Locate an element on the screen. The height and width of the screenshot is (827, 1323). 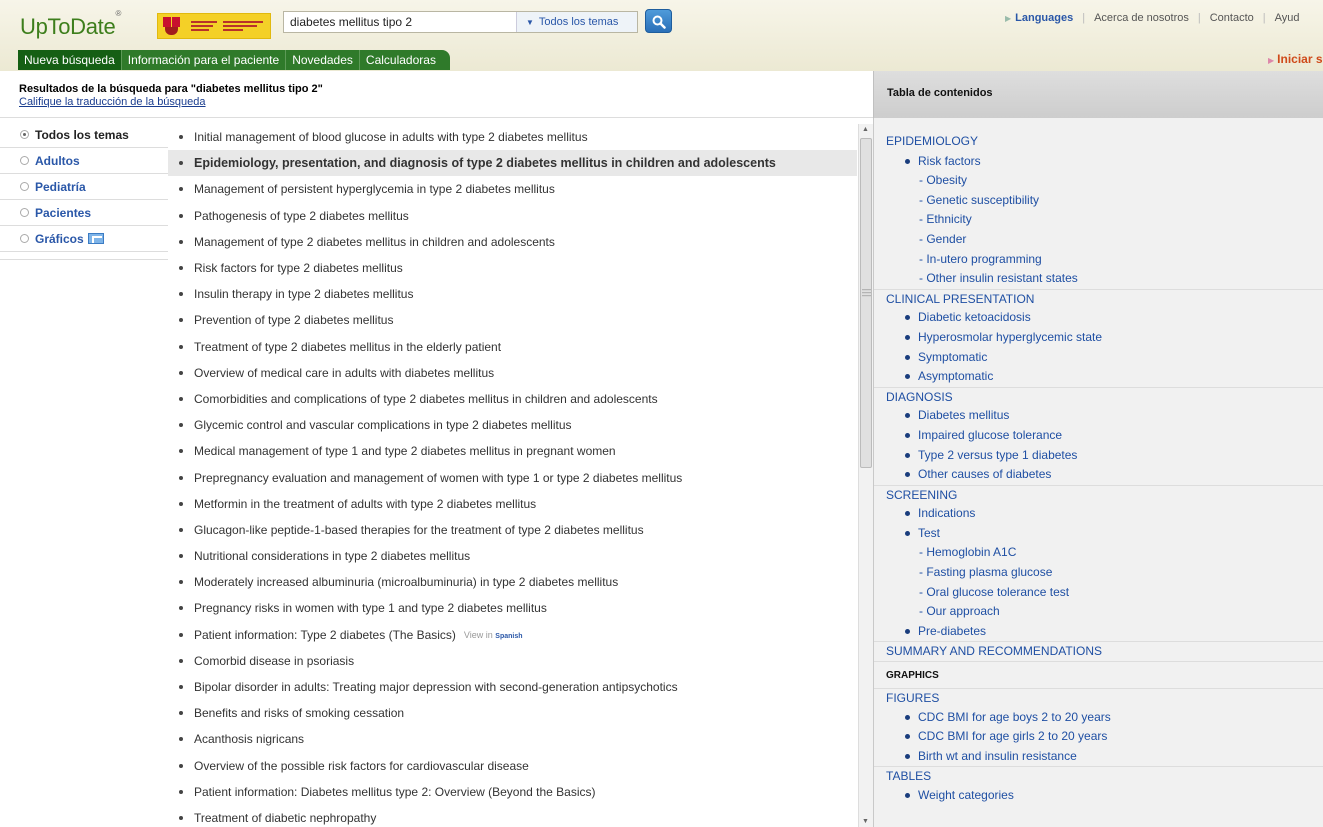
toc-item: Test is located at coordinates (1098, 534).